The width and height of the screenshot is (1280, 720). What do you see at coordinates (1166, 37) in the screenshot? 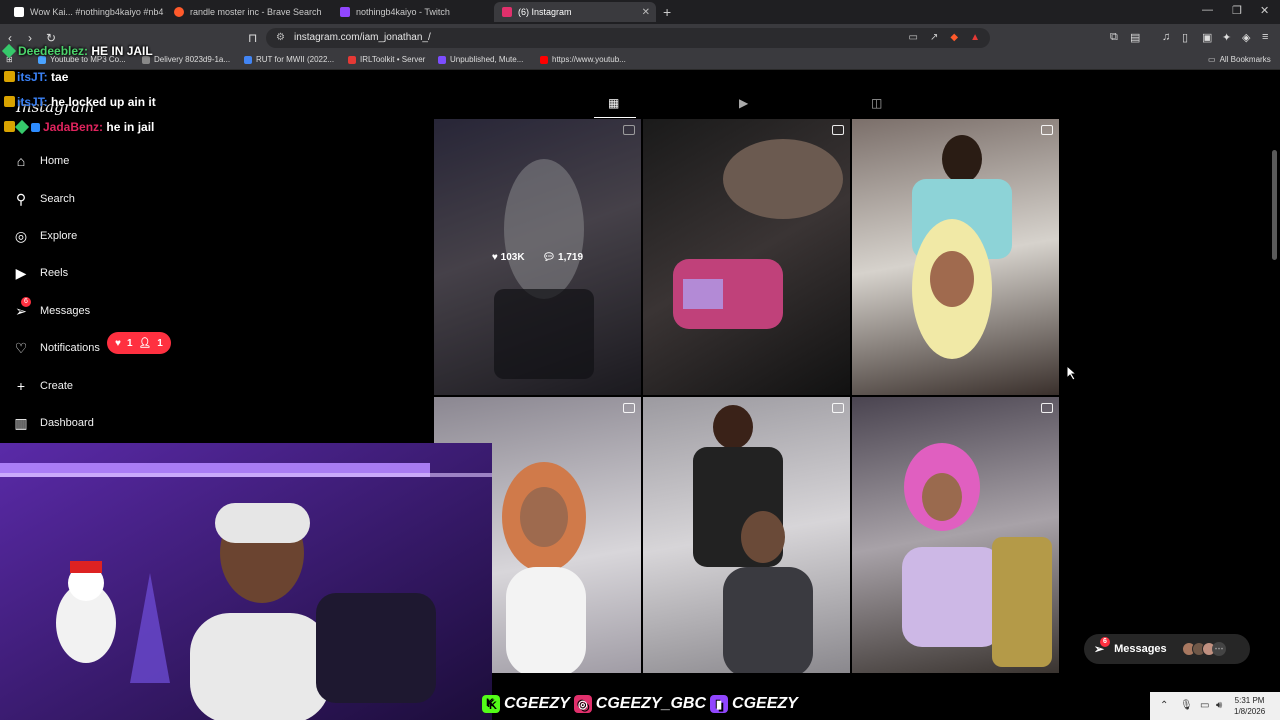
I see `music-icon: ♫` at bounding box center [1166, 37].